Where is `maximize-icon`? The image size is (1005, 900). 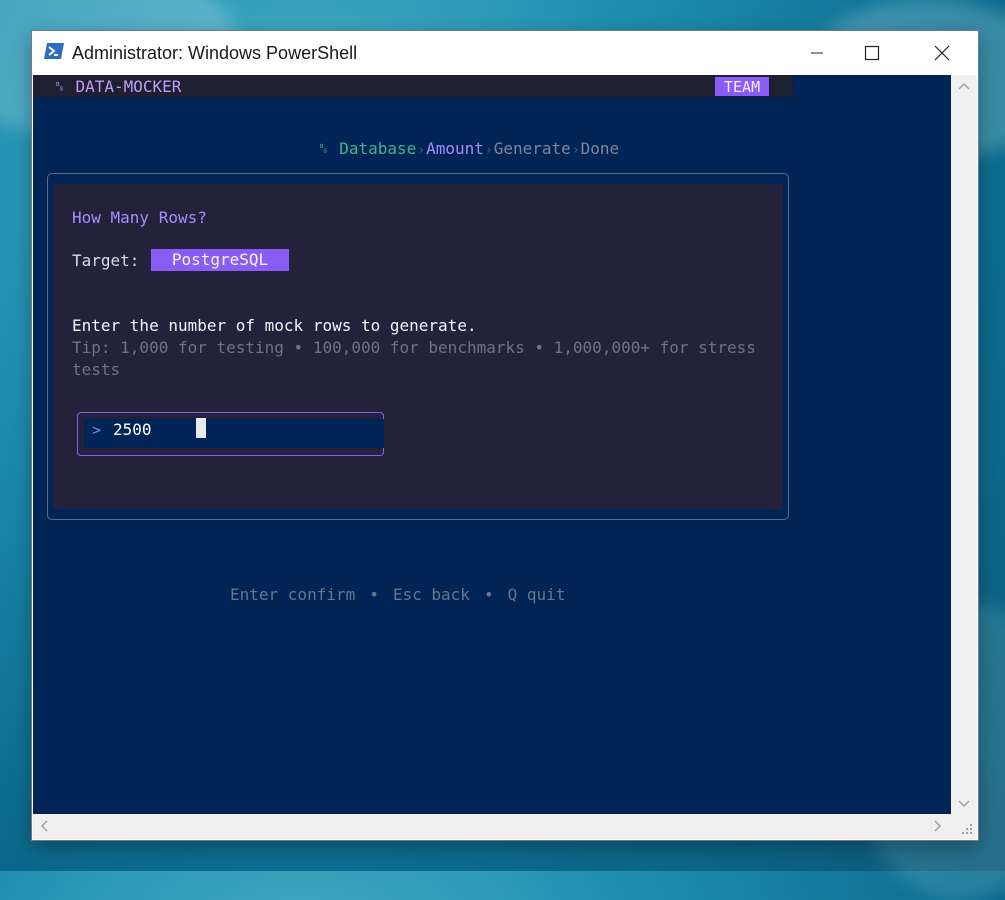
maximize-icon is located at coordinates (872, 53).